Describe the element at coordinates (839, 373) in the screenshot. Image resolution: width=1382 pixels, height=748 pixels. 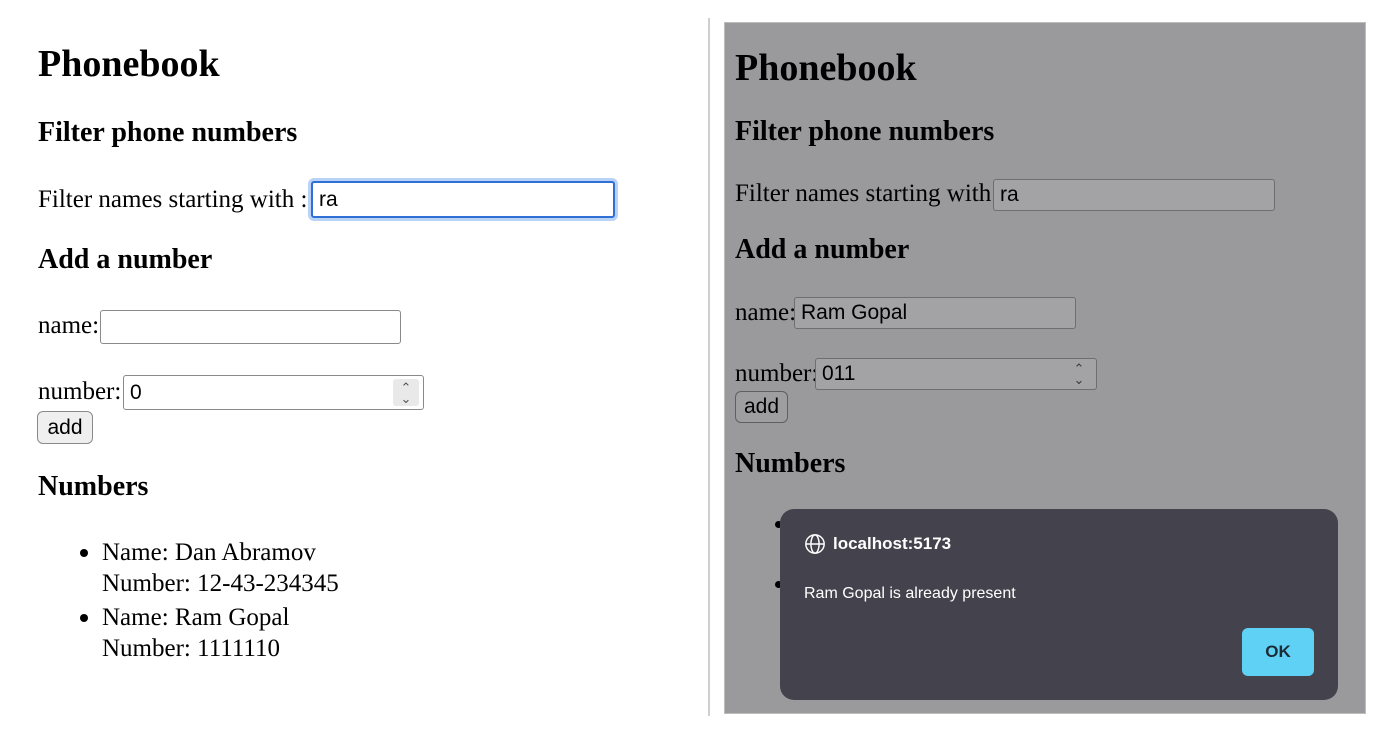
I see `number-input-value: 011` at that location.